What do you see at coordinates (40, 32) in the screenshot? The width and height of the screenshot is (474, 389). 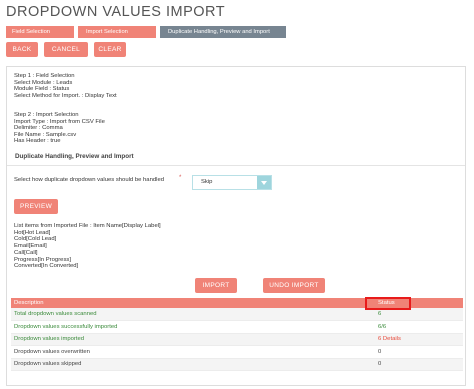 I see `wizard-step-field-selection: Field Selection` at bounding box center [40, 32].